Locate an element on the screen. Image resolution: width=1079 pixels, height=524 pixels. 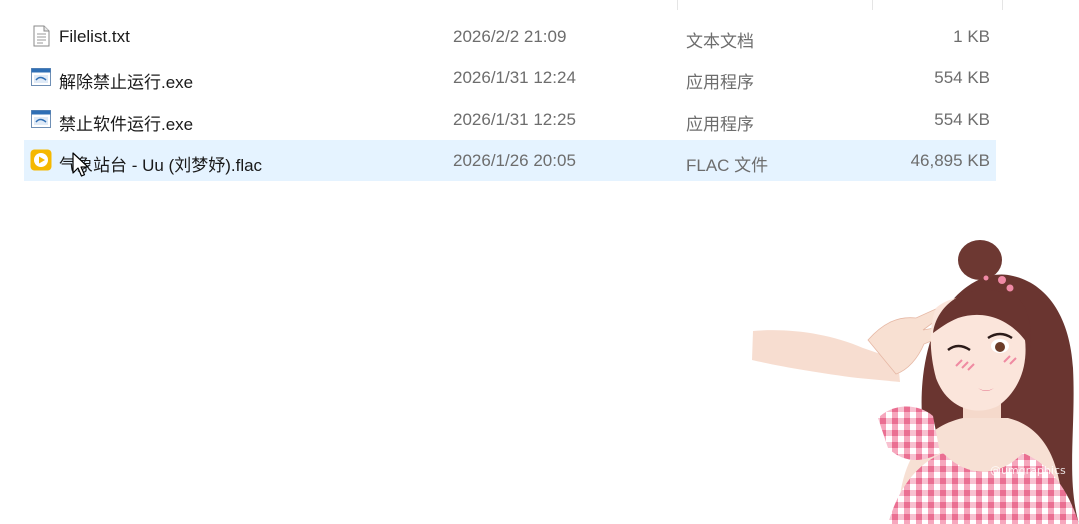
file-name: Filelist.txt is located at coordinates (94, 37).